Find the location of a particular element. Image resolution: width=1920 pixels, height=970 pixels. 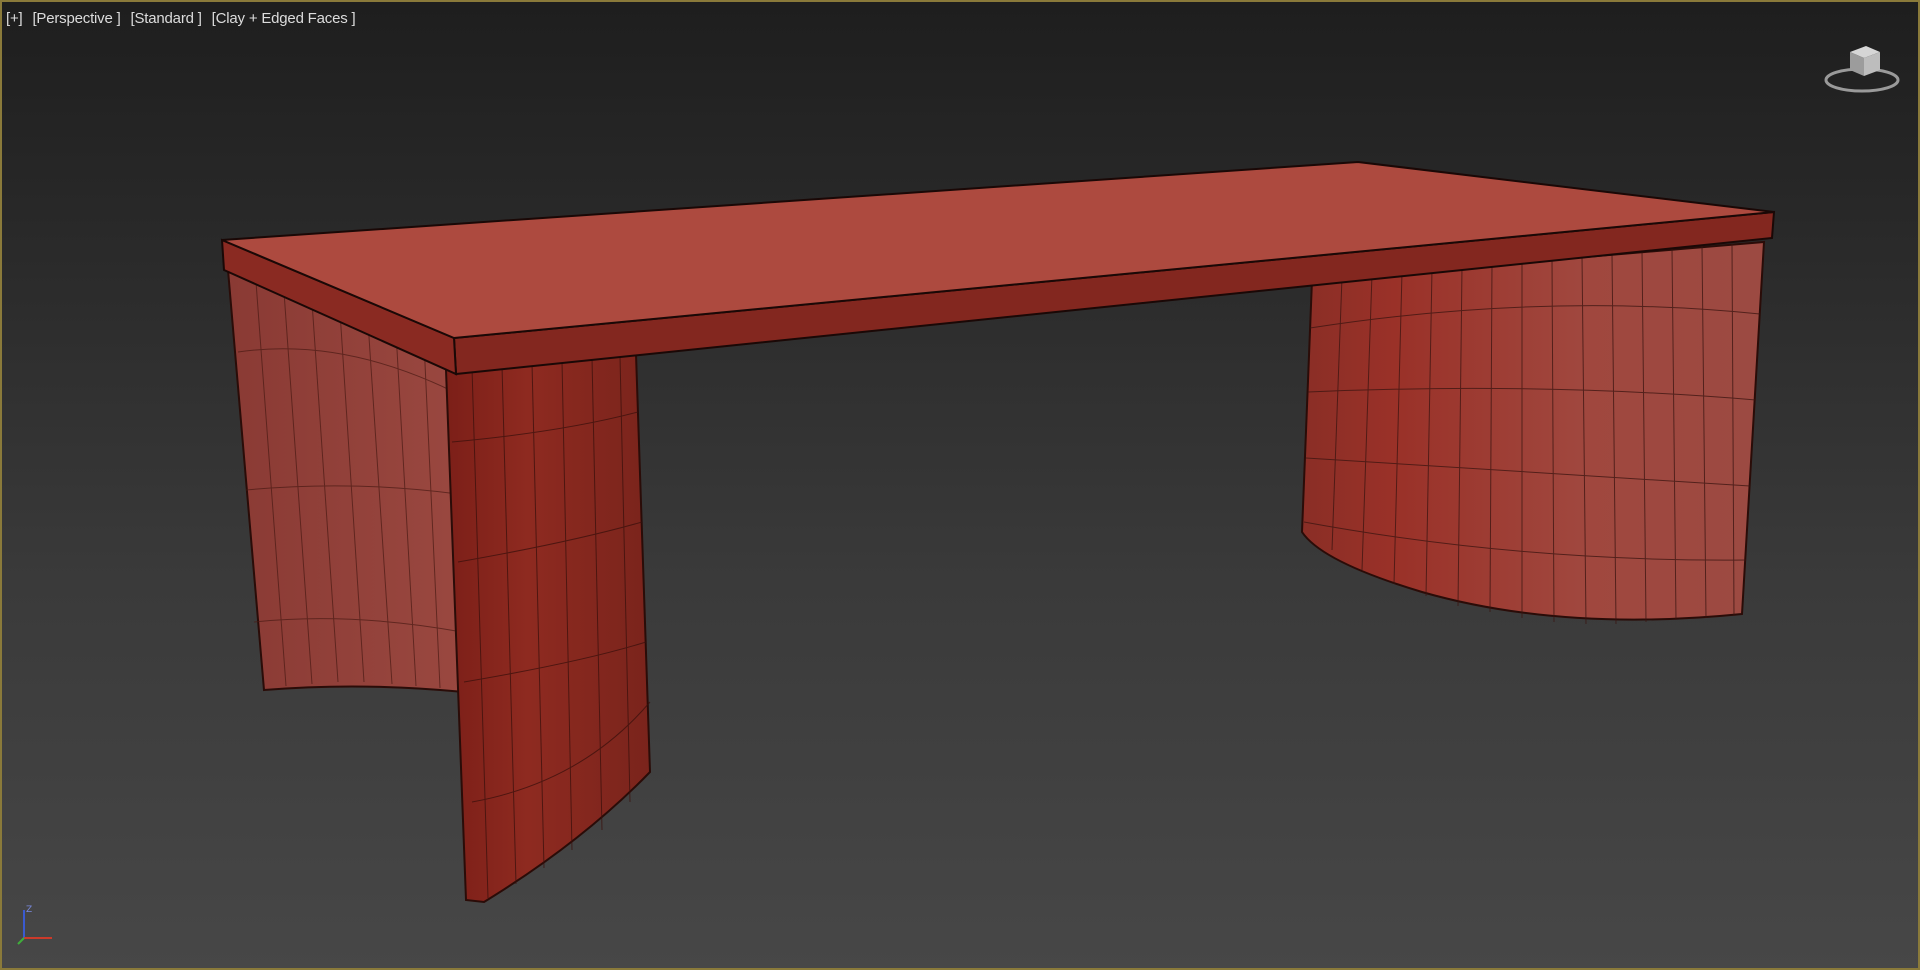

right-leg is located at coordinates (1533, 432).